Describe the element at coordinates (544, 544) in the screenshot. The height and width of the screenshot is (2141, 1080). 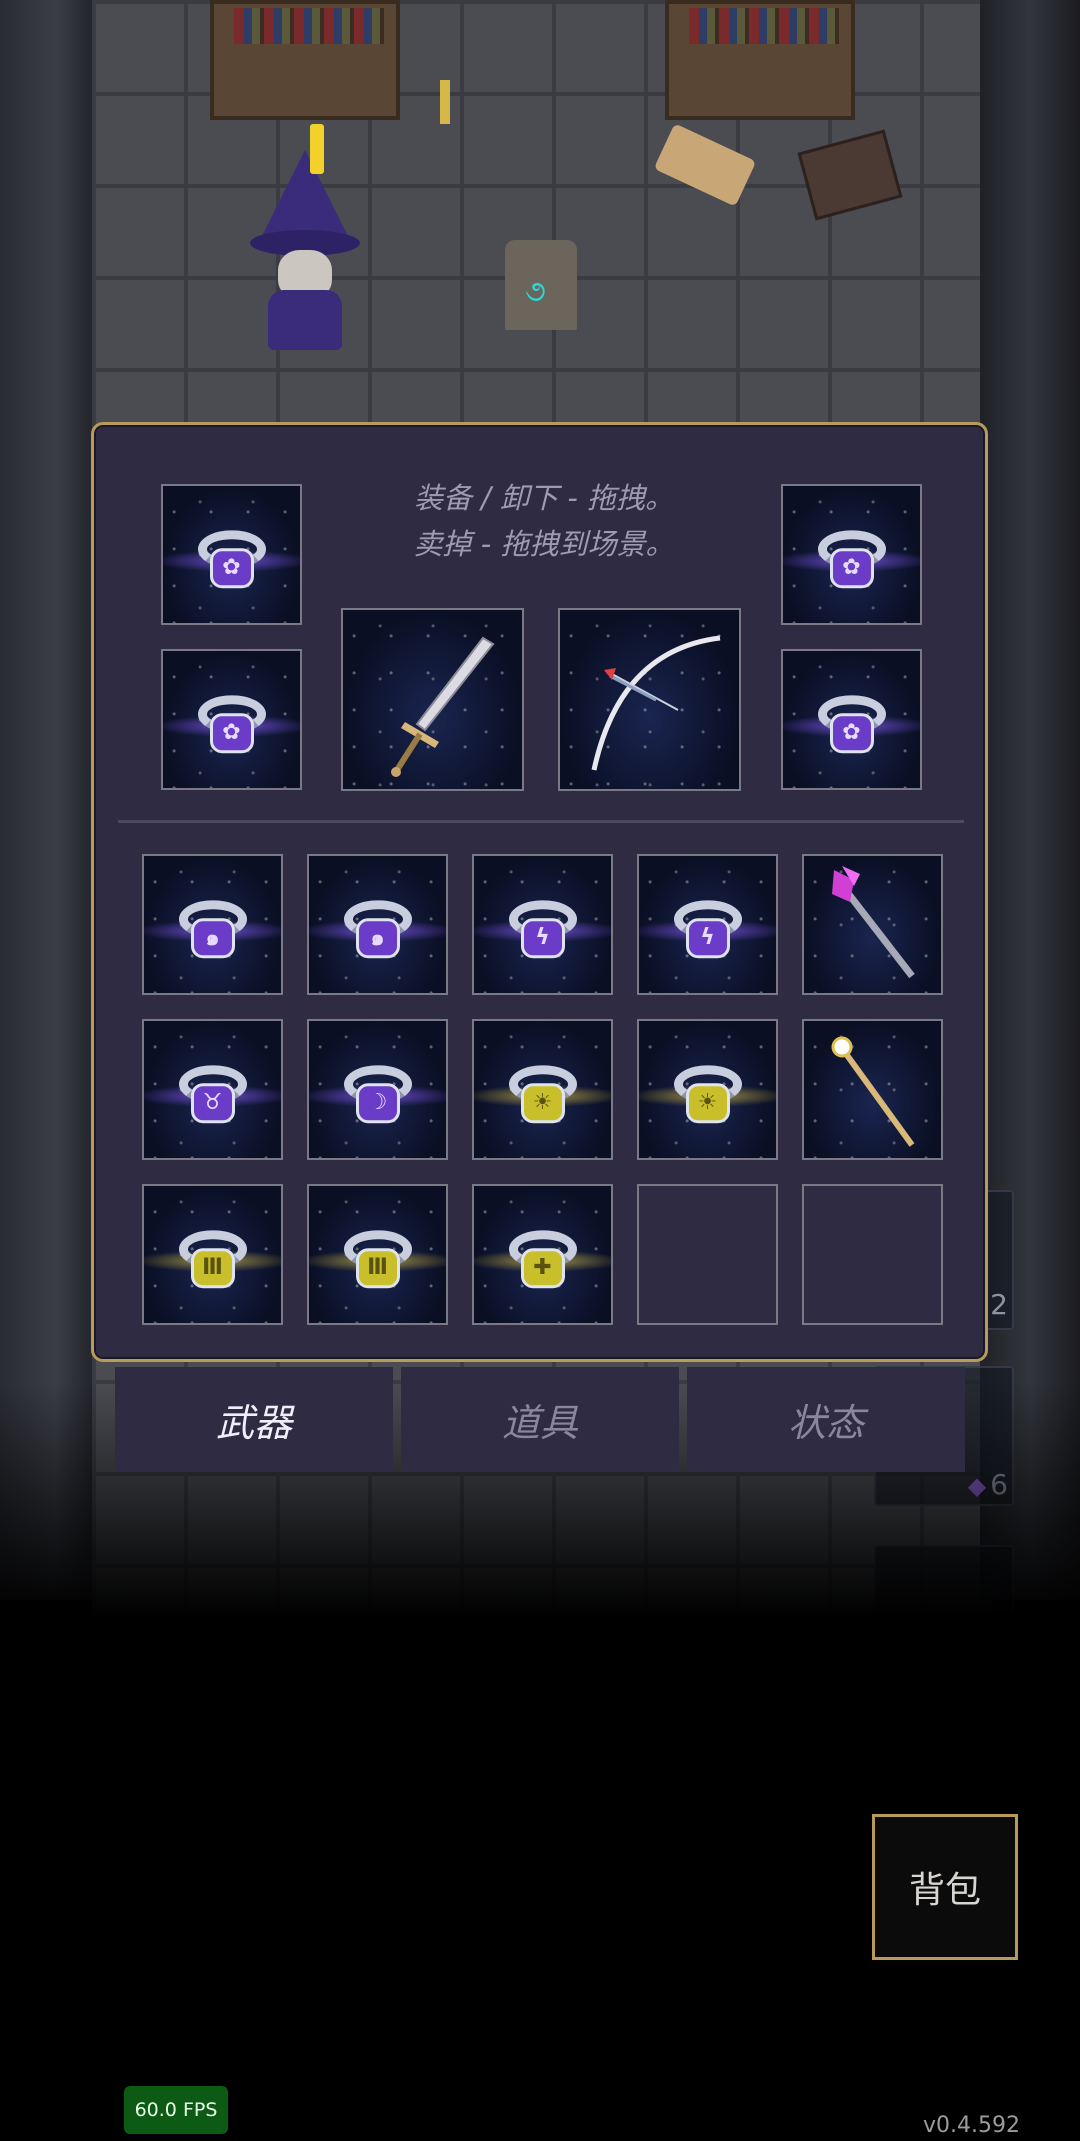
I see `hint-sell: 卖掉 - 拖拽到场景。` at that location.